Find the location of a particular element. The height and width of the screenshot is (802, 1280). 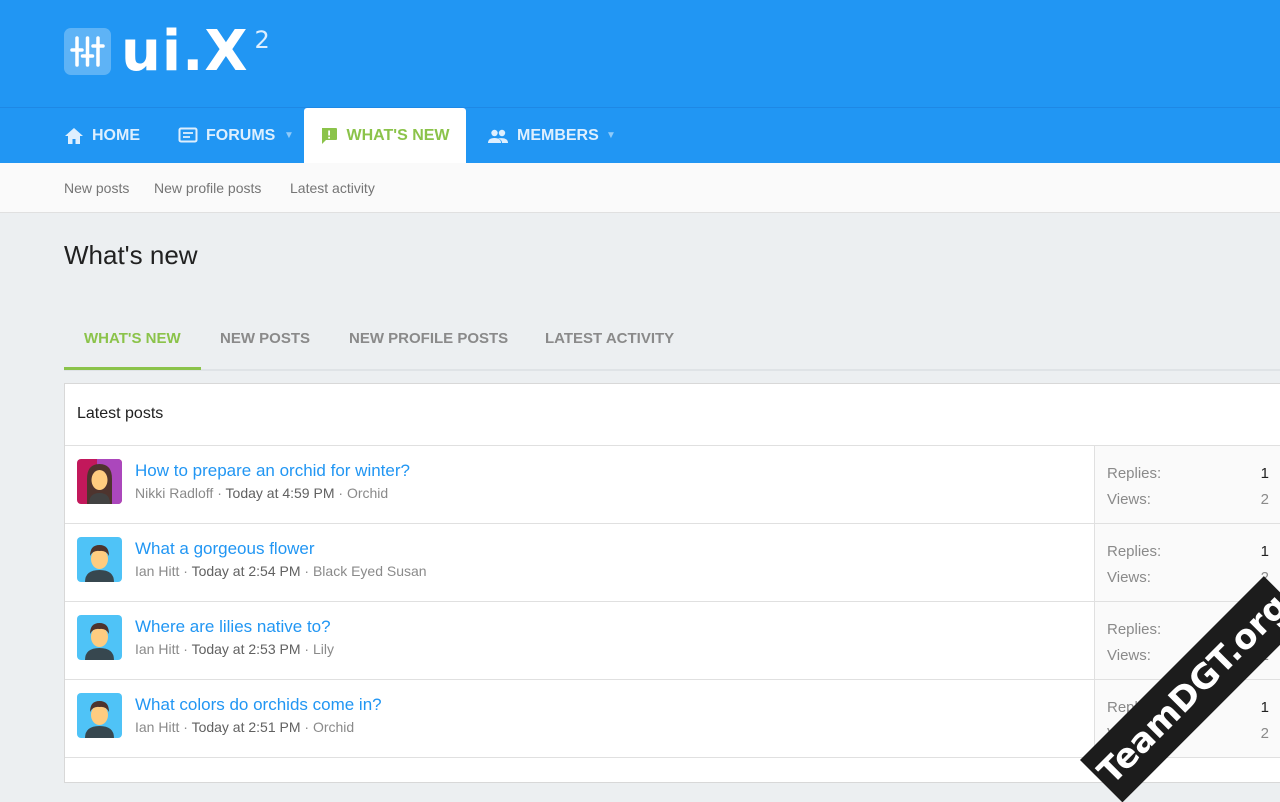

home-icon is located at coordinates (74, 135).